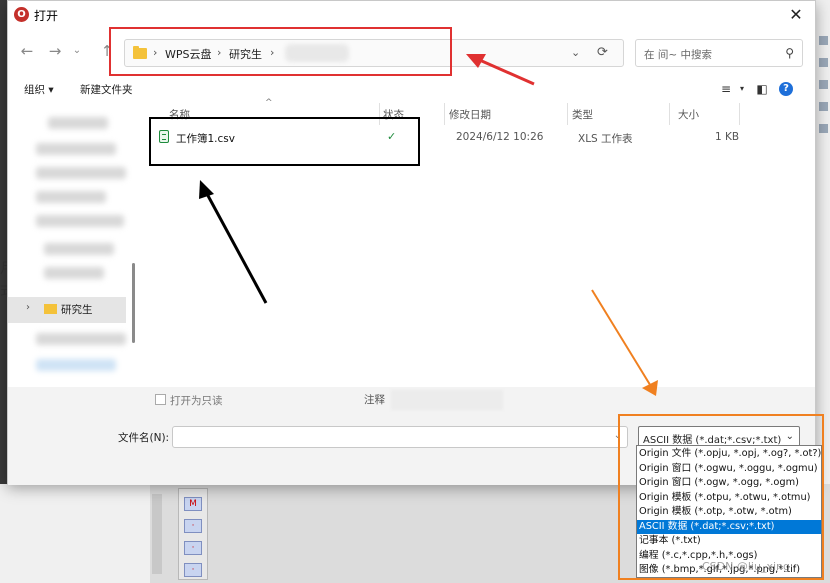 This screenshot has width=830, height=583. What do you see at coordinates (729, 454) in the screenshot?
I see `filetype-option: Origin 文件 (*.opju, *.opj, *.og?, *.ot?)` at bounding box center [729, 454].